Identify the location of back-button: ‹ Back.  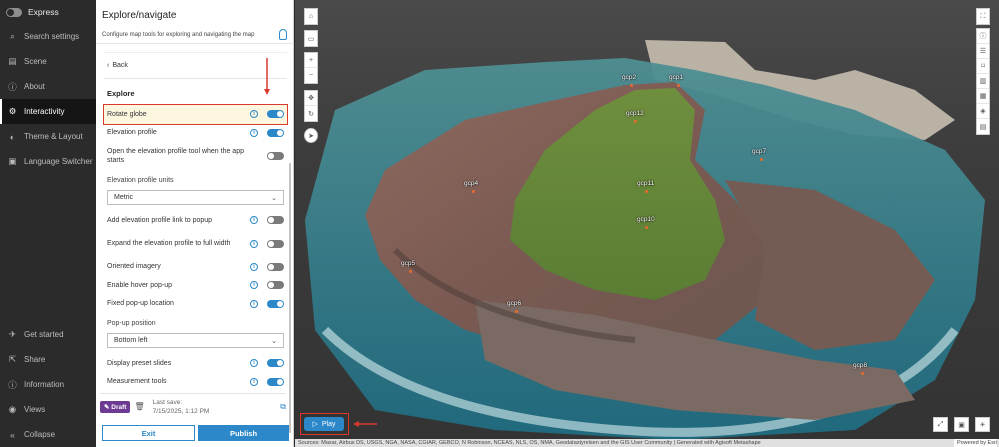
(195, 66).